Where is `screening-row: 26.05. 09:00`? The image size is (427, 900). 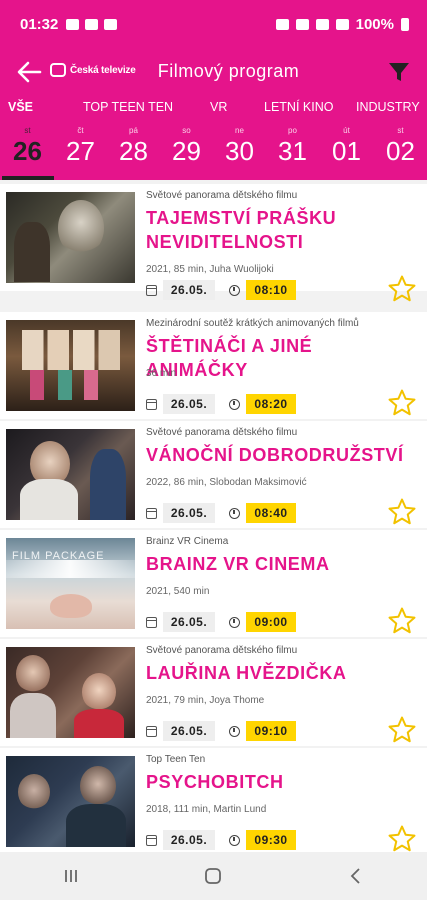
screening-row: 26.05. 09:00 is located at coordinates (221, 622).